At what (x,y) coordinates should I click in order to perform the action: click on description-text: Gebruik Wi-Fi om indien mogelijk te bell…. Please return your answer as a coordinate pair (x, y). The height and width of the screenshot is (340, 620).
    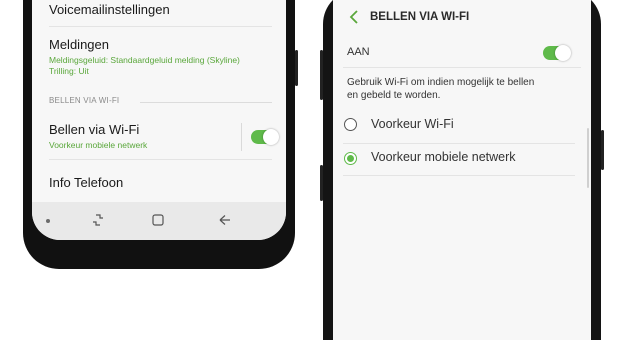
    Looking at the image, I should click on (440, 89).